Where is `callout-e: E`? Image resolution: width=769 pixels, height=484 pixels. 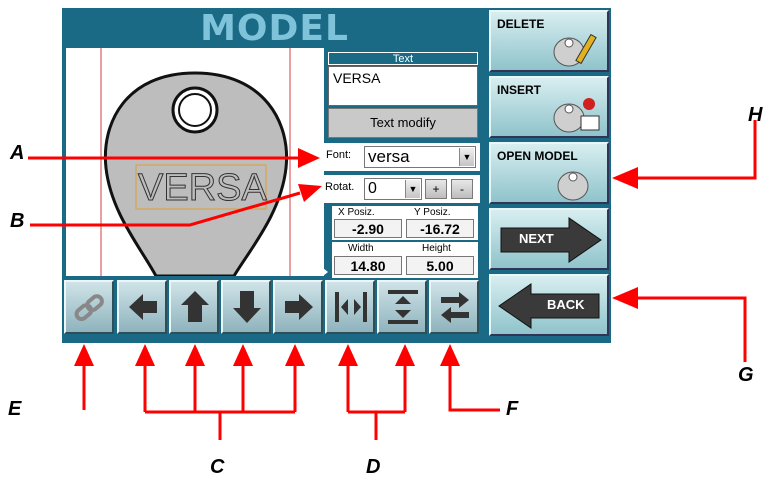
callout-e: E is located at coordinates (15, 409).